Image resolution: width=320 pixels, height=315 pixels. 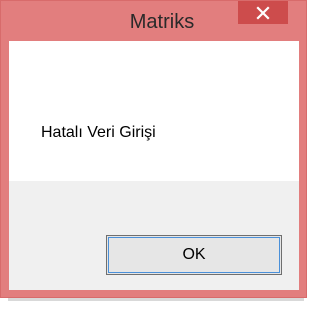 What do you see at coordinates (194, 255) in the screenshot?
I see `ok-button: OK` at bounding box center [194, 255].